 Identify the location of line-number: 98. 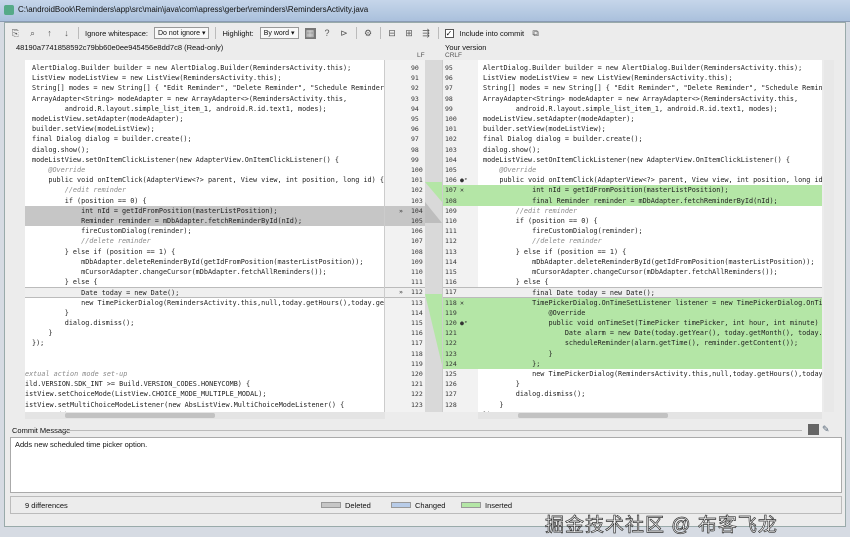
(415, 149).